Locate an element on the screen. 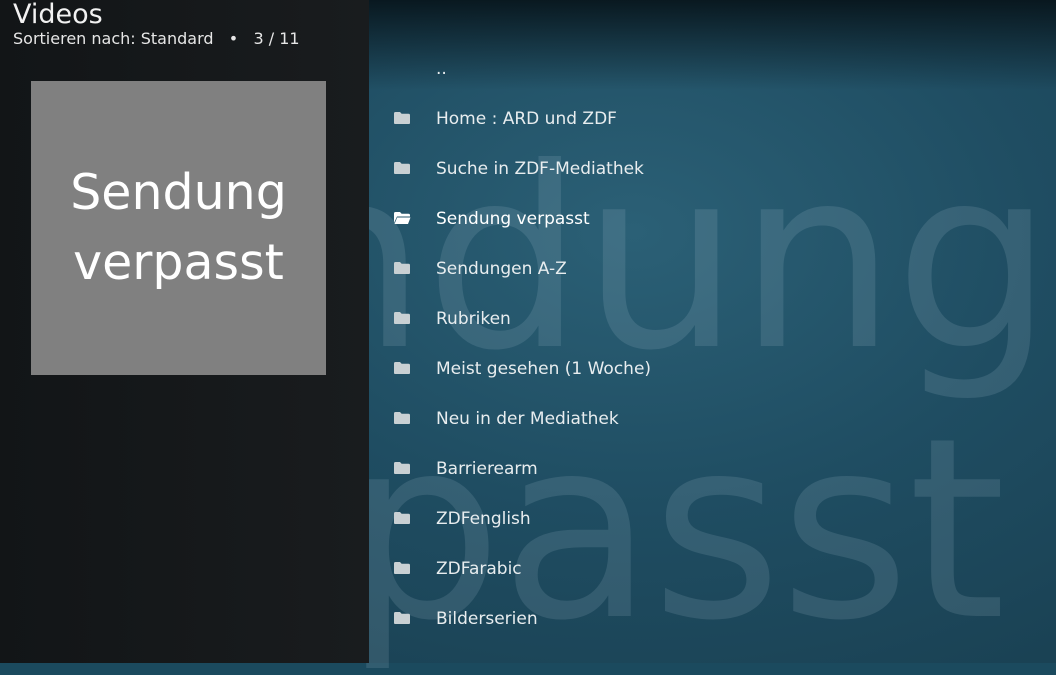 Image resolution: width=1056 pixels, height=675 pixels. preview-line2: verpasst is located at coordinates (178, 262).